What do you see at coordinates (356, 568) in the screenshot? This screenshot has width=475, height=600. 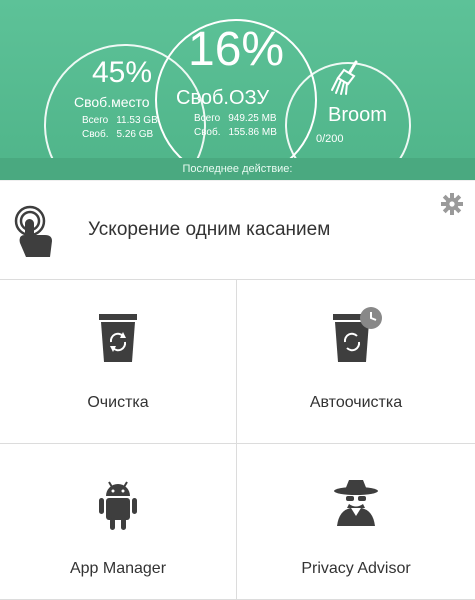 I see `tile-privacy-advisor-label: Privacy Advisor` at bounding box center [356, 568].